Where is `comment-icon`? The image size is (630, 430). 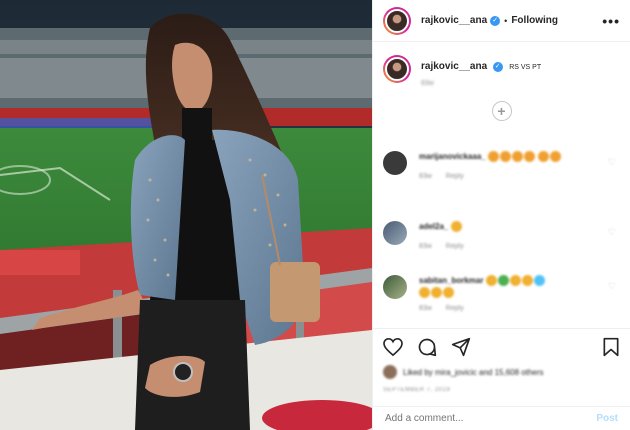 comment-icon is located at coordinates (427, 347).